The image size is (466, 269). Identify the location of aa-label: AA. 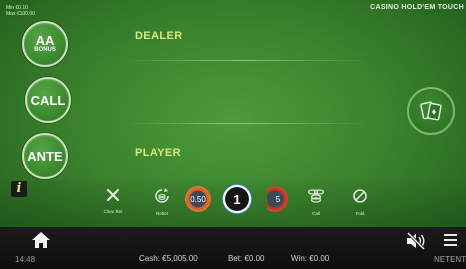
(45, 40).